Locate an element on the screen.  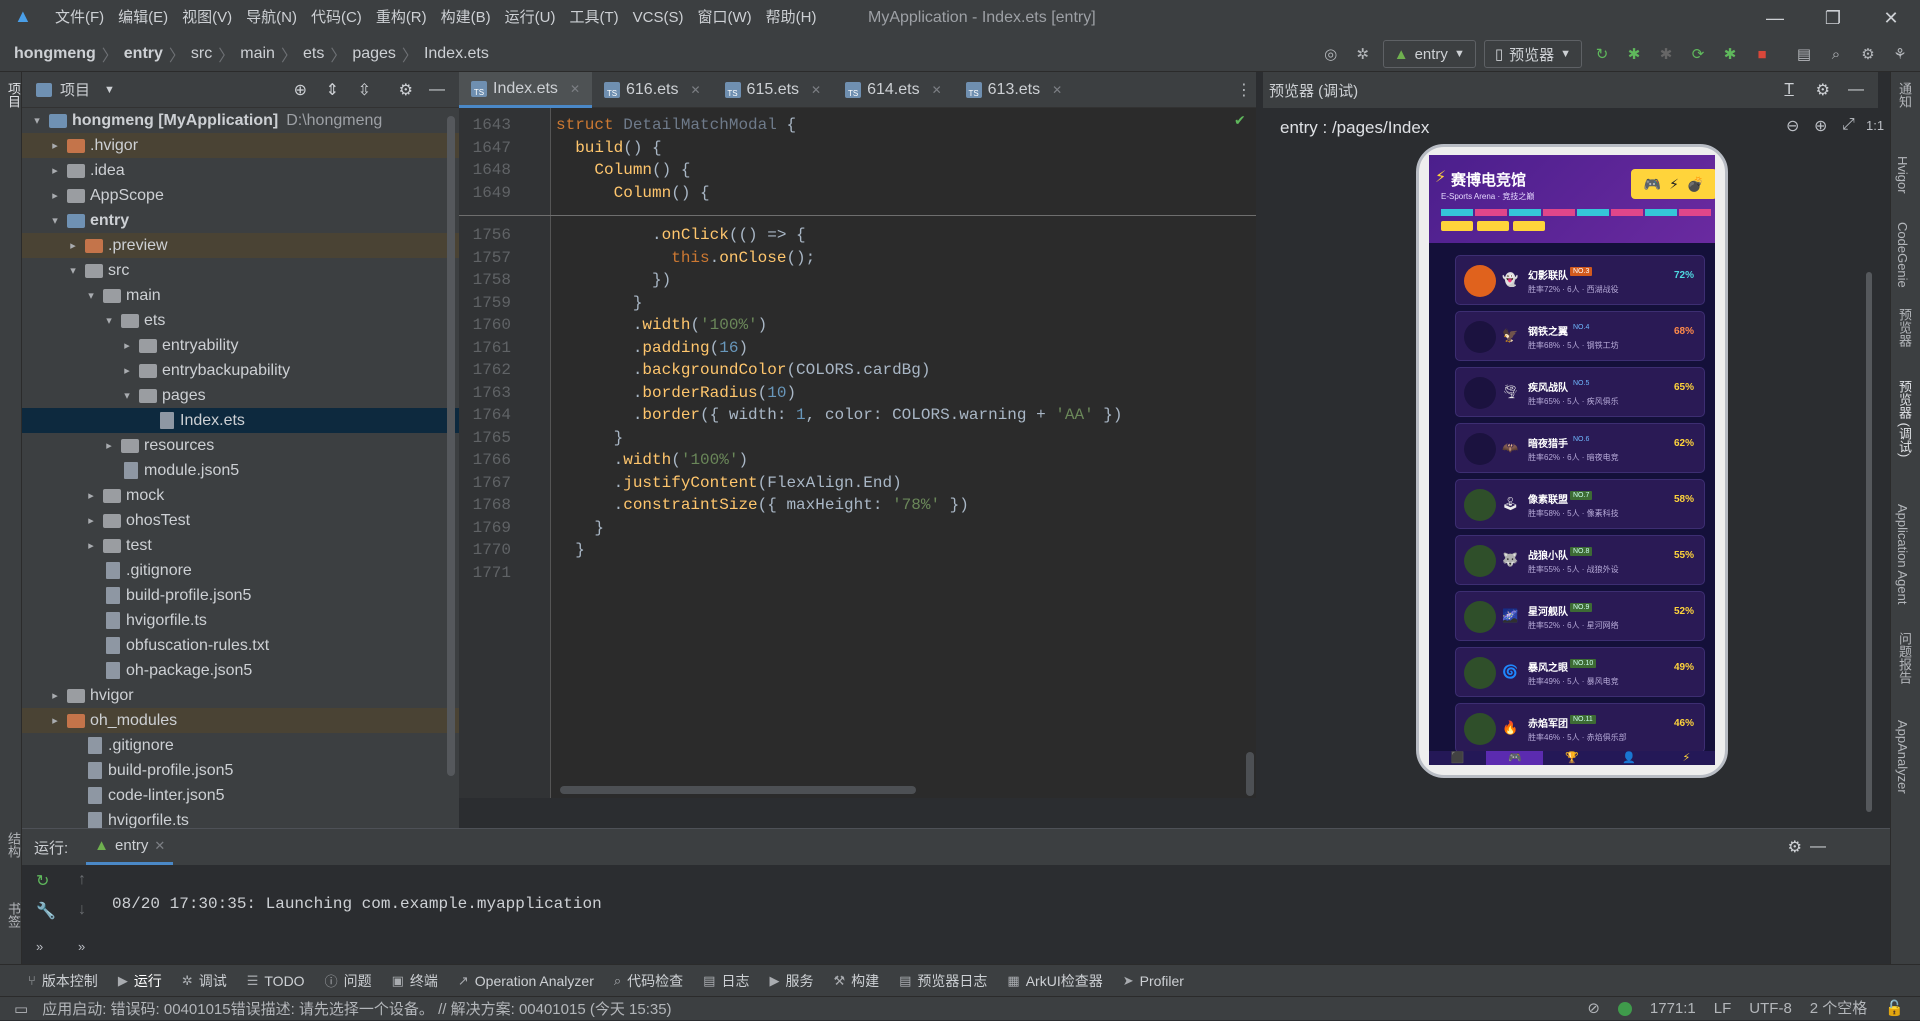
team-card: 🦅 钢铁之翼 NO.4 胜率68% · 5人 · 钢铁工坊 68% is located at coordinates (1580, 336).